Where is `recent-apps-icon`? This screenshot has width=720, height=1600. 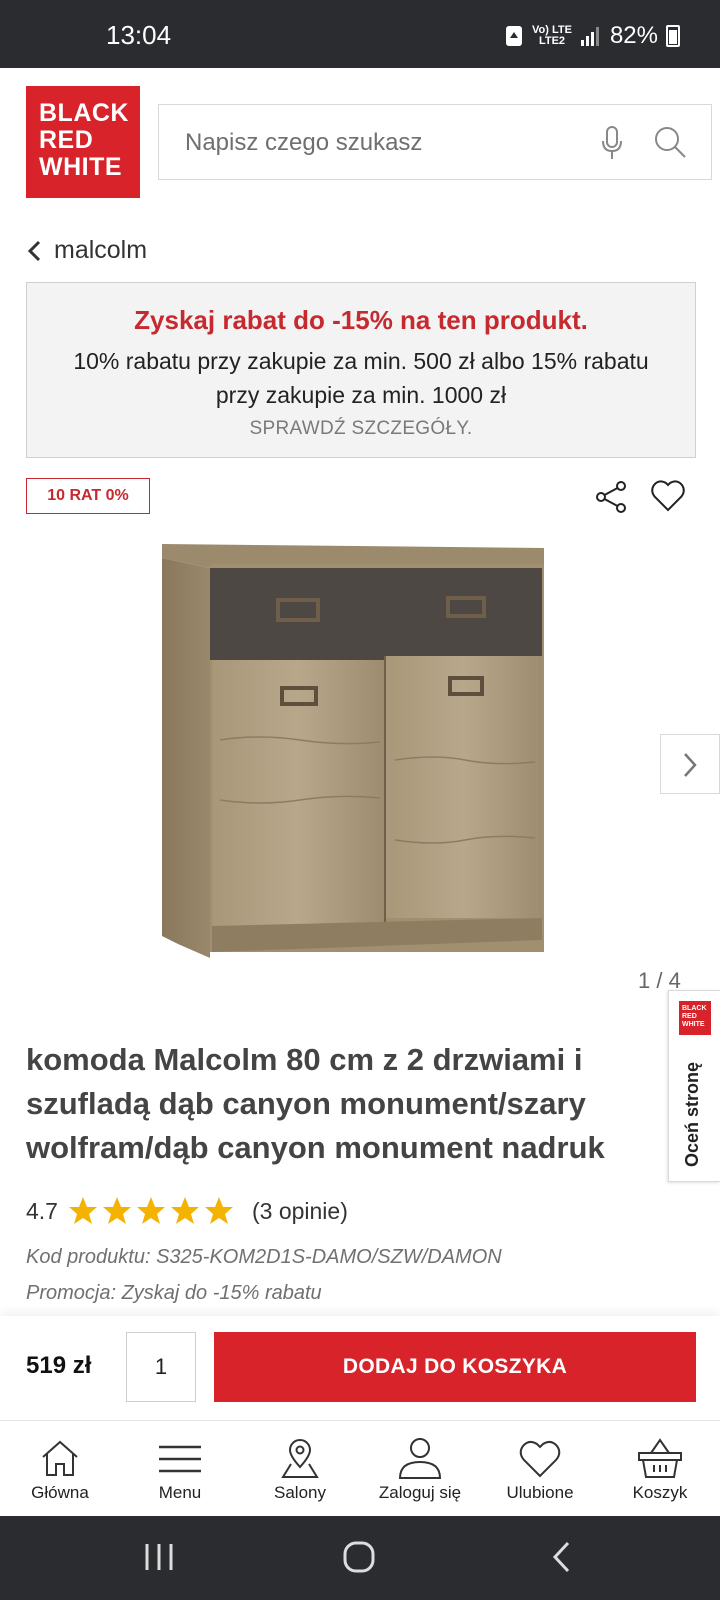
recent-apps-icon is located at coordinates (159, 1557).